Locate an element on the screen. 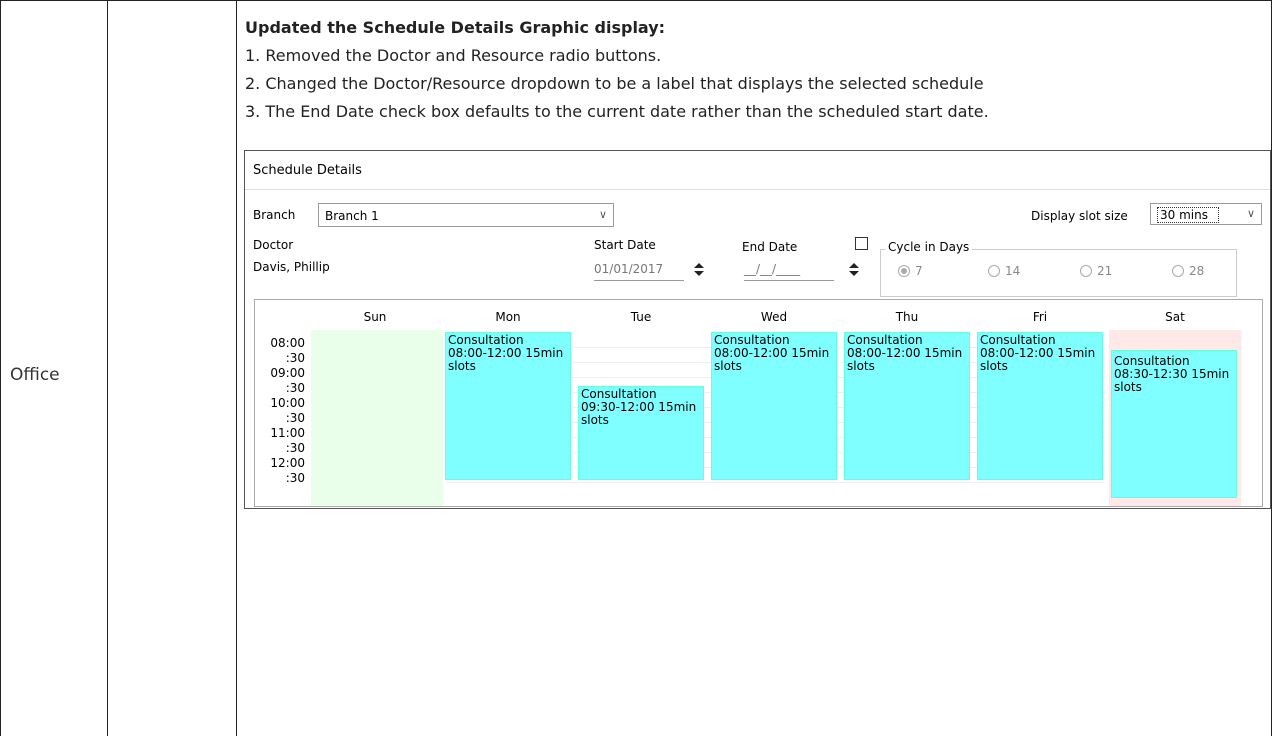 The width and height of the screenshot is (1272, 736). branch-dropdown: Branch 1 ∨ is located at coordinates (466, 215).